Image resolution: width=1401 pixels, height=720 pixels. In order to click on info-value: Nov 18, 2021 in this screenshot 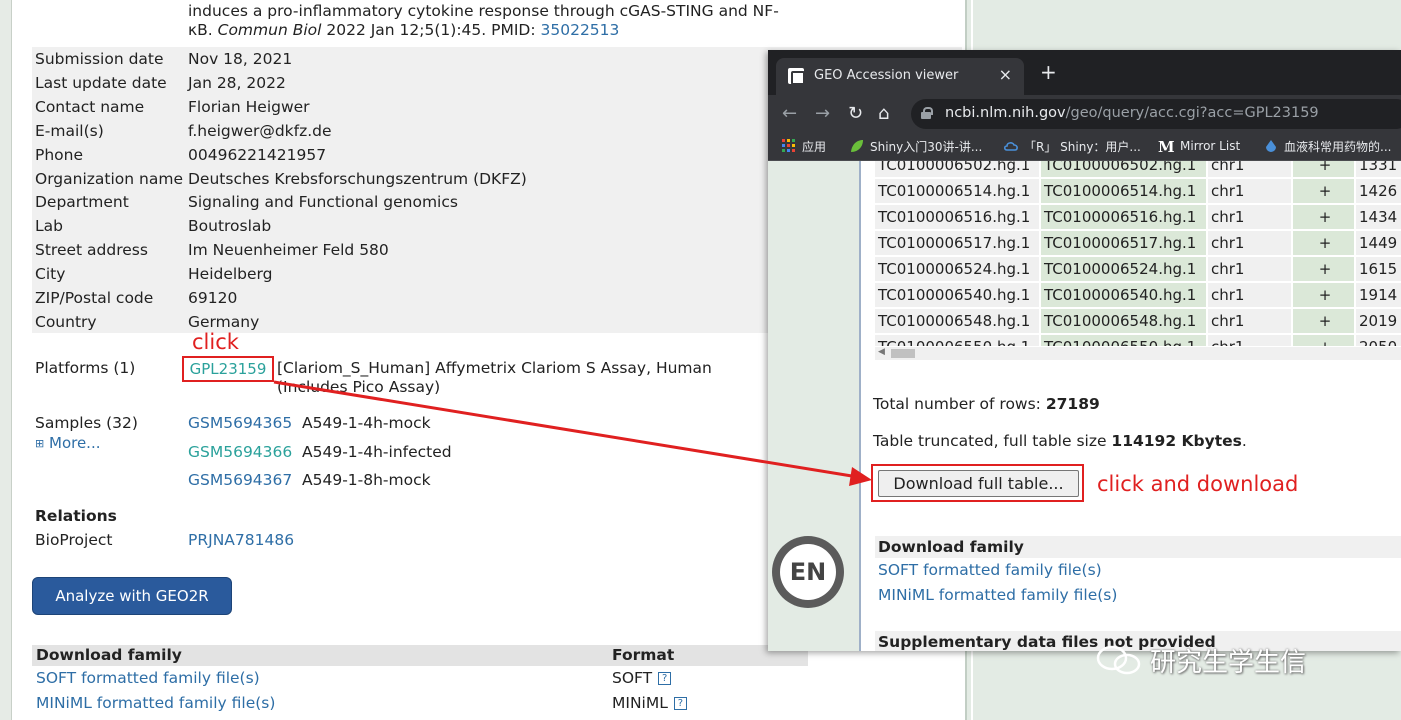, I will do `click(240, 59)`.